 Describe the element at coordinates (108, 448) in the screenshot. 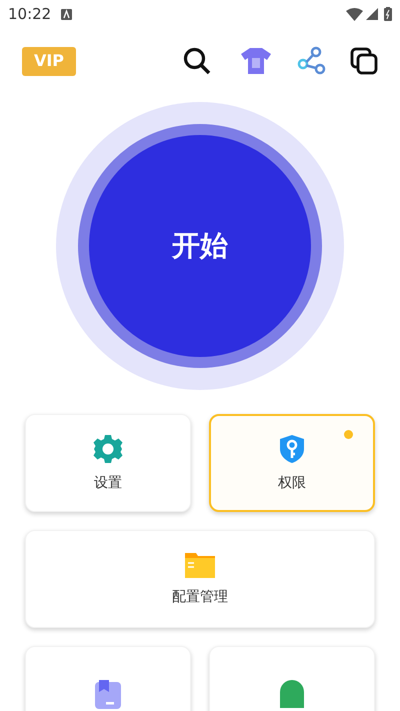

I see `gear-icon` at that location.